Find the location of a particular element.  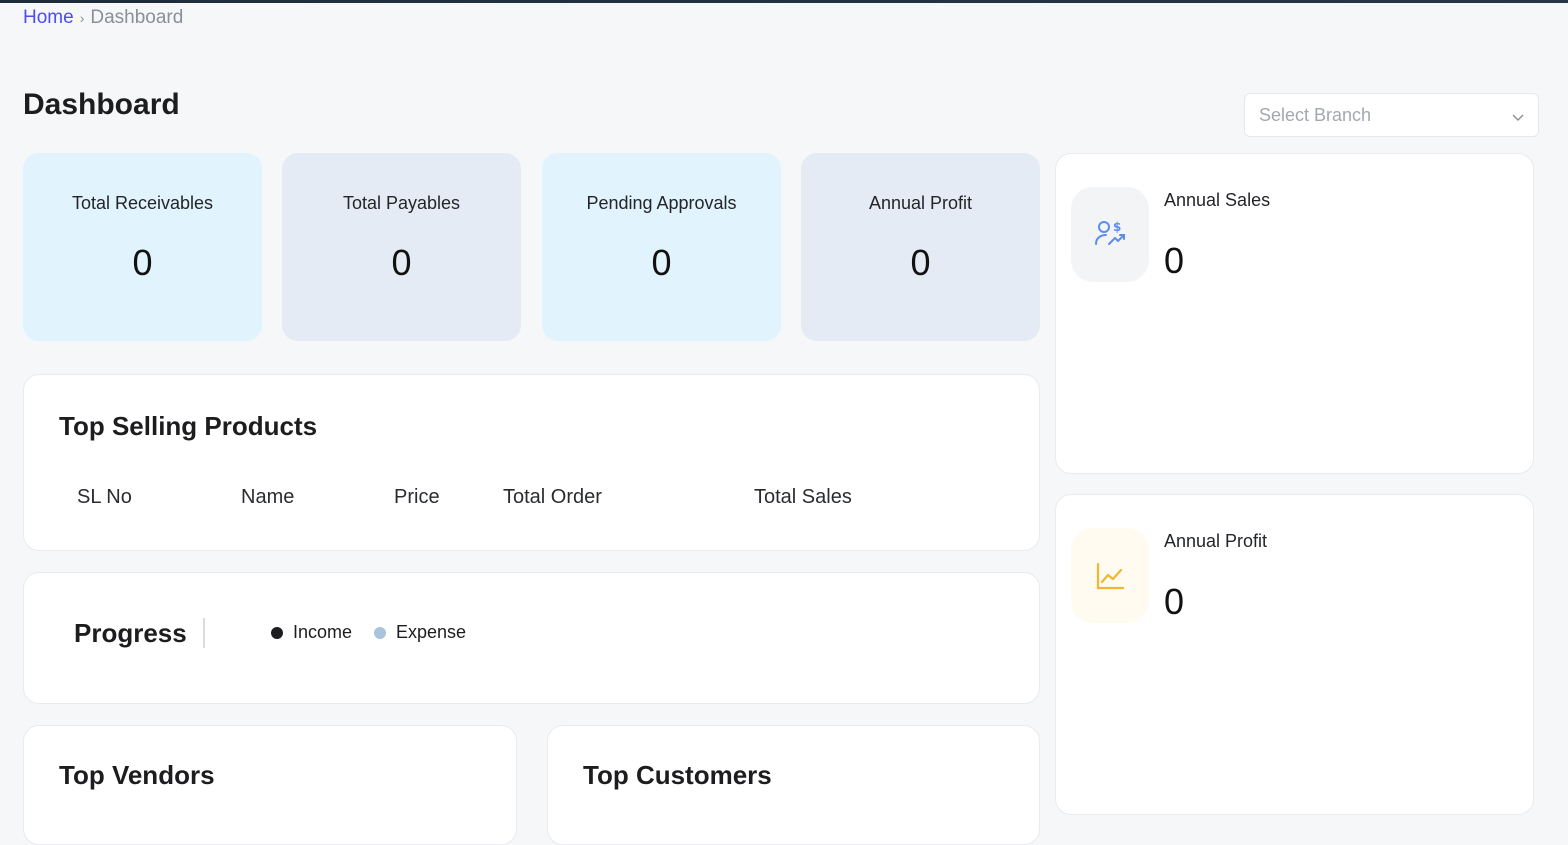

stat-label: Annual Profit is located at coordinates (920, 203).